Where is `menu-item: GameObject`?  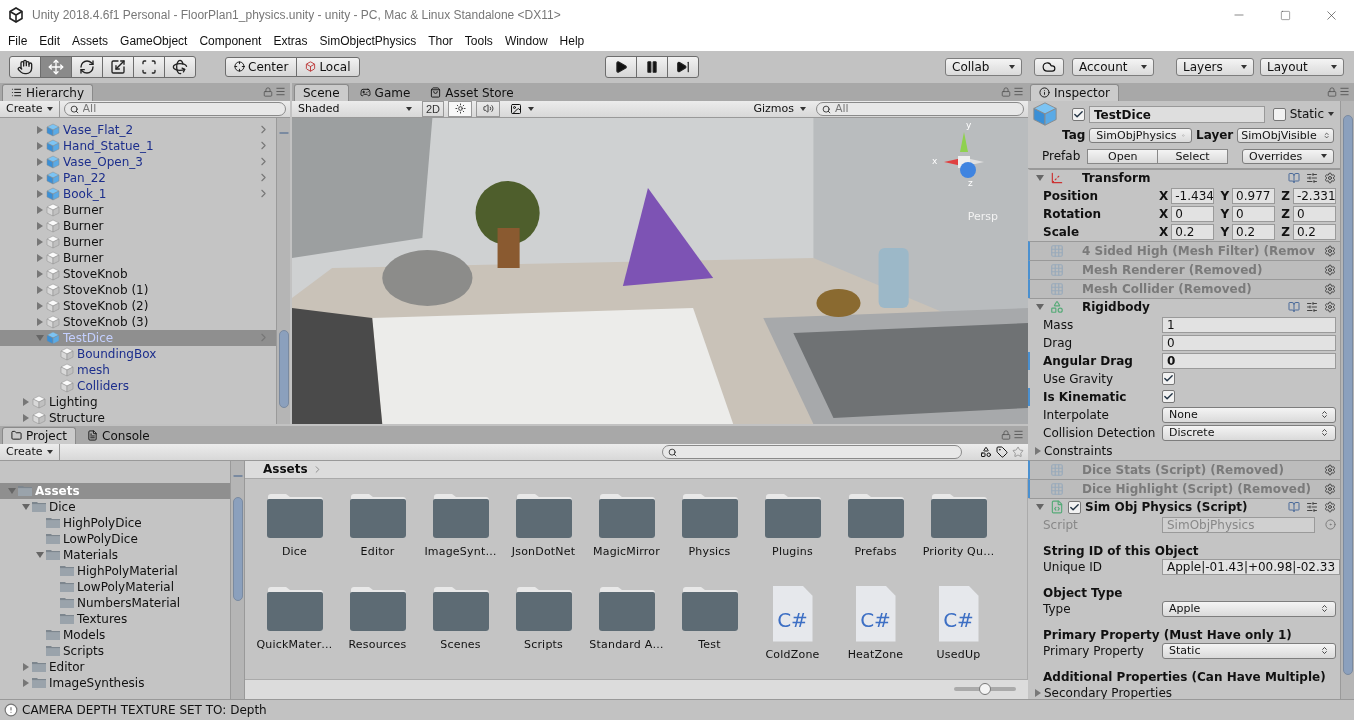
menu-item: GameObject is located at coordinates (154, 40).